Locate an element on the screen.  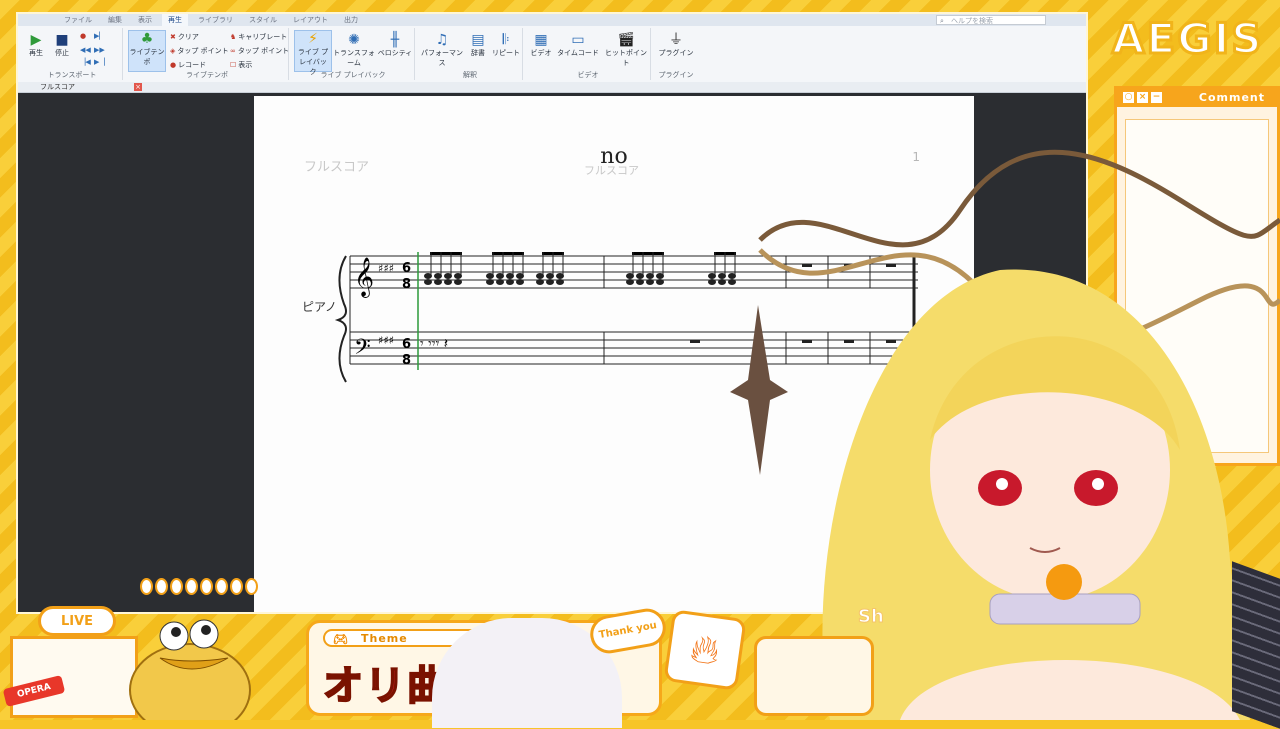
performance-button: ♫ パフォーマンス is located at coordinates (442, 50).